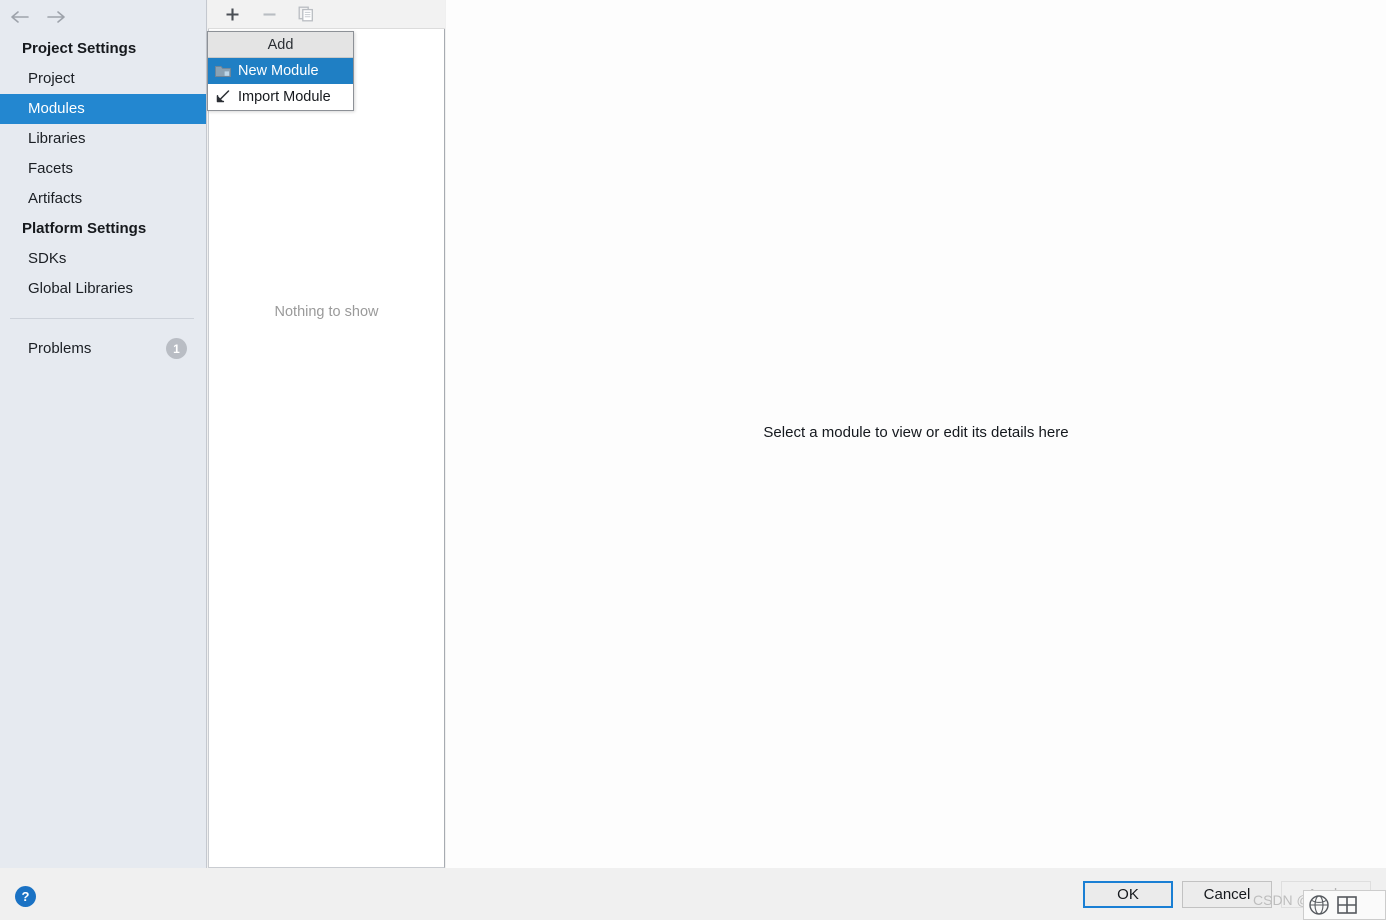  Describe the element at coordinates (25, 896) in the screenshot. I see `help-icon: ?` at that location.